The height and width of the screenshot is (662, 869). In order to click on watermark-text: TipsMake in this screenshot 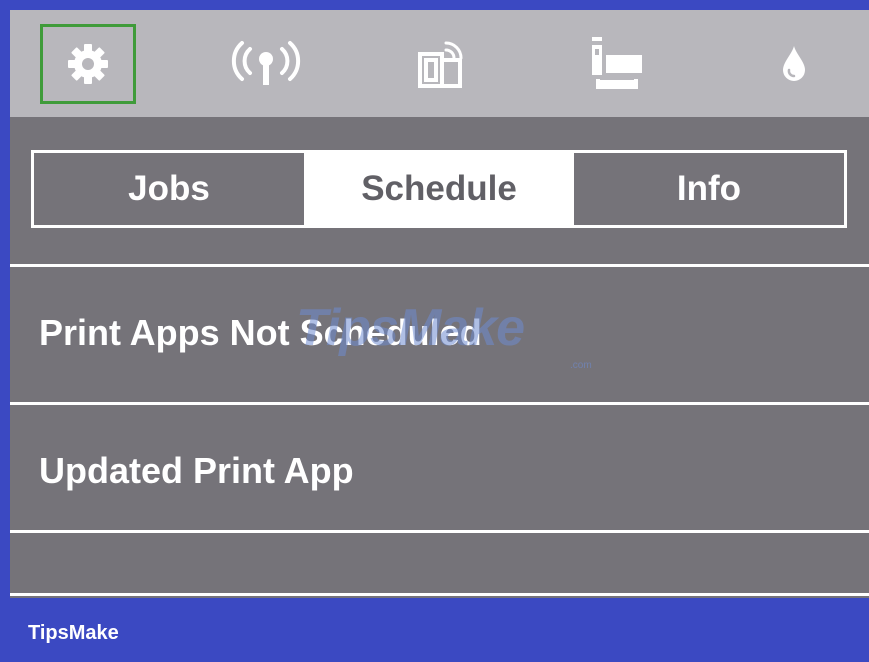, I will do `click(410, 328)`.